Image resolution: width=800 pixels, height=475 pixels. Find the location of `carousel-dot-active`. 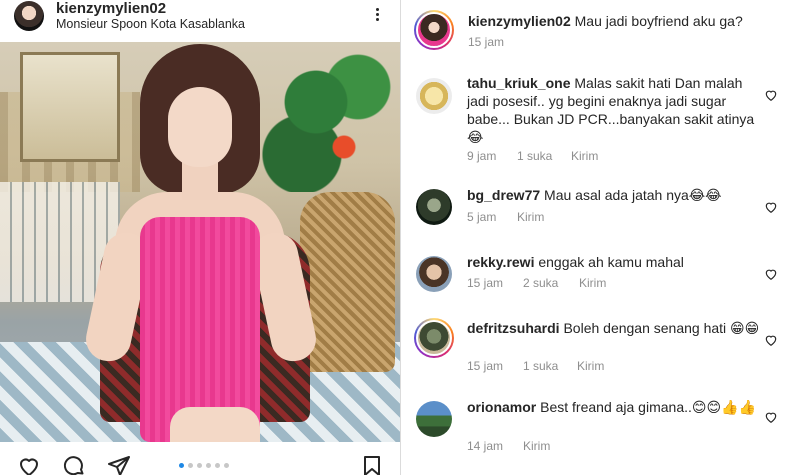

carousel-dot-active is located at coordinates (181, 465).